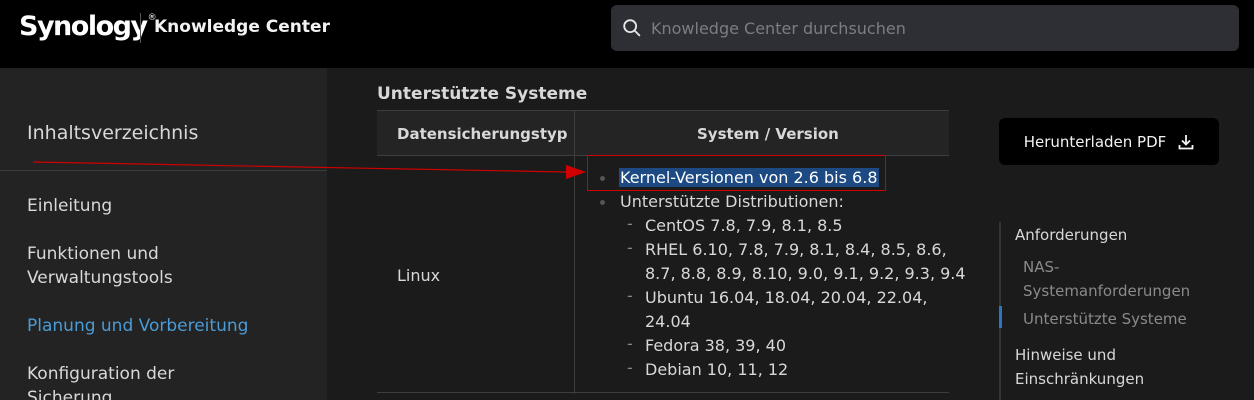 This screenshot has height=400, width=1254. Describe the element at coordinates (167, 278) in the screenshot. I see `sidebar-item-funktionen-line2: Verwaltungstools` at that location.